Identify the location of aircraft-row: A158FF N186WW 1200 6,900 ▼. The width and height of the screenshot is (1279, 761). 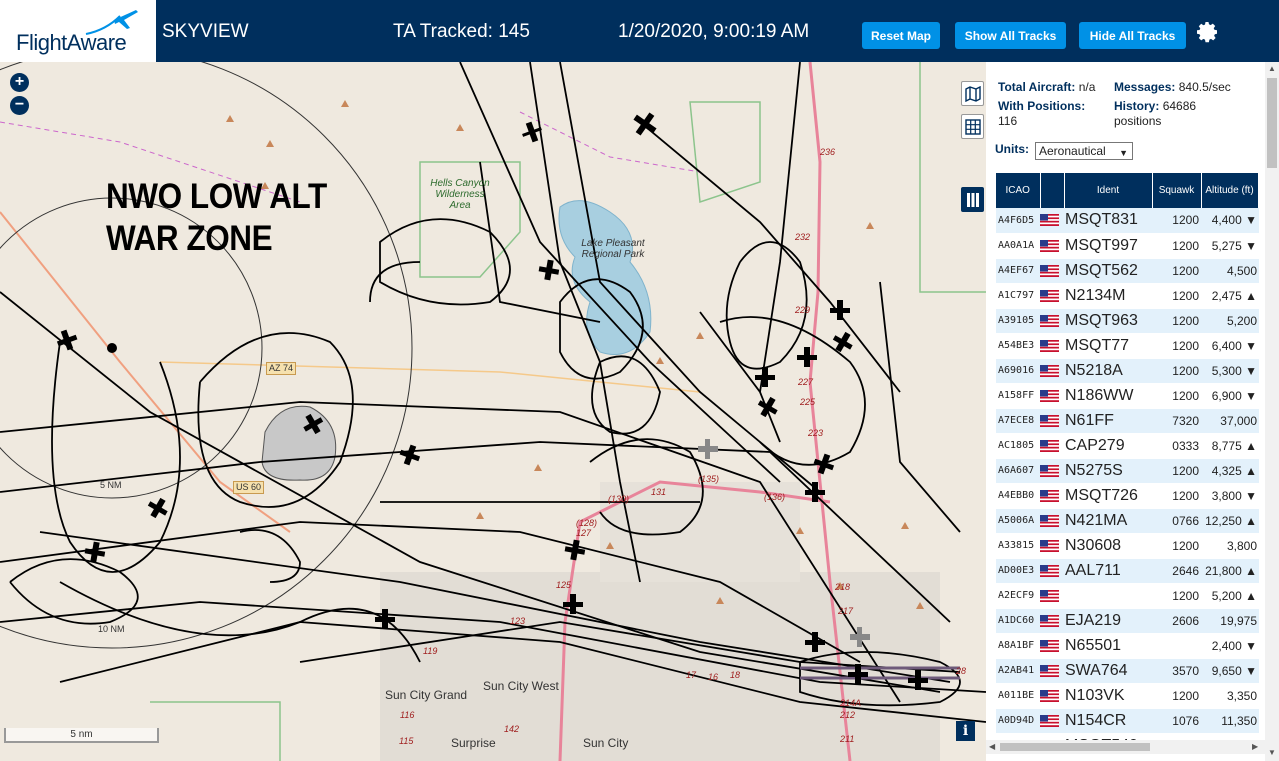
(1127, 396).